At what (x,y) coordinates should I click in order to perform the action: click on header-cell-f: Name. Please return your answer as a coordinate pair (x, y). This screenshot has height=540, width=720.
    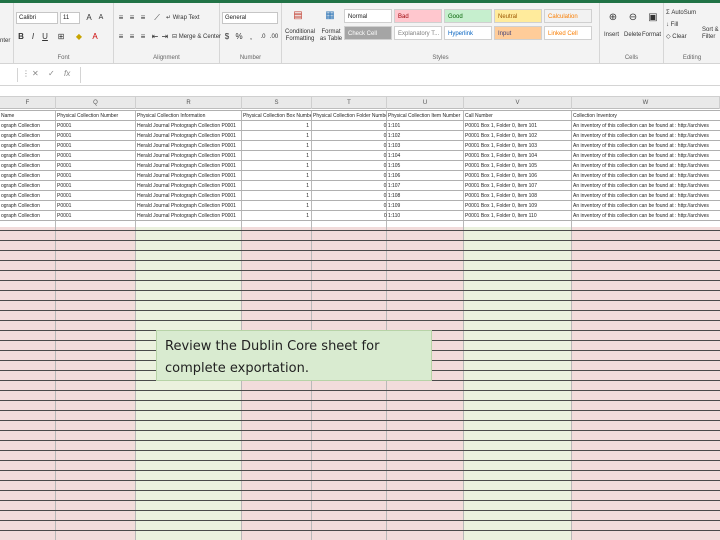
    Looking at the image, I should click on (27, 116).